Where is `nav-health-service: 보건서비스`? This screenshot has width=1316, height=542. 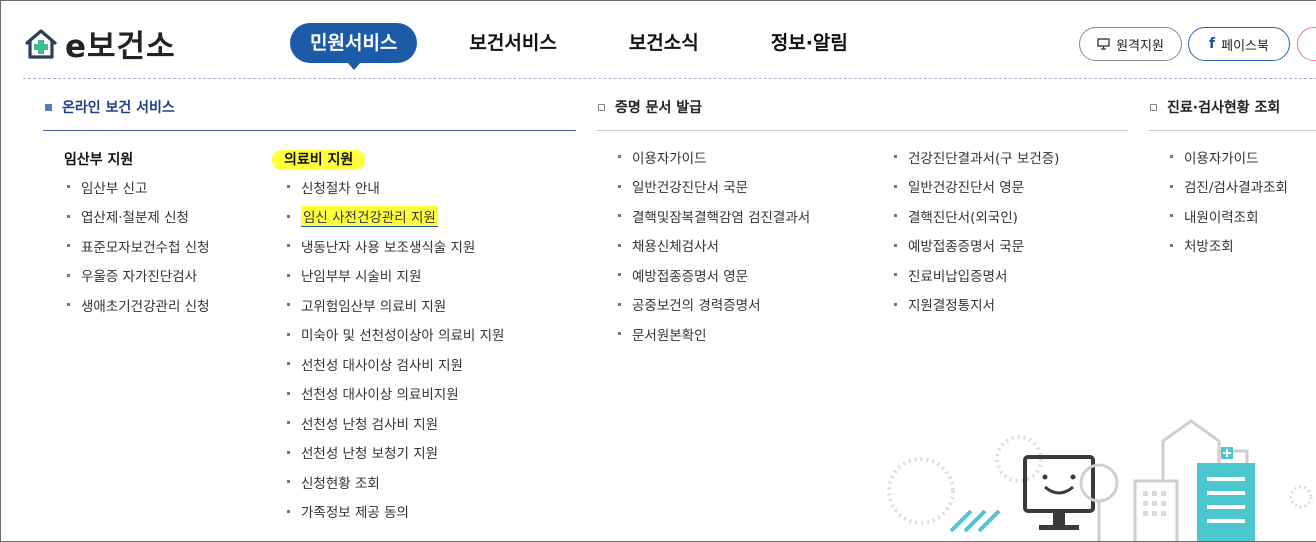
nav-health-service: 보건서비스 is located at coordinates (512, 43).